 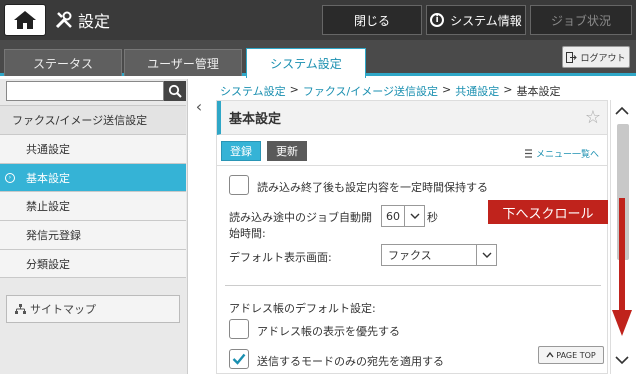 What do you see at coordinates (548, 212) in the screenshot?
I see `scroll-down-callout: 下へスクロール` at bounding box center [548, 212].